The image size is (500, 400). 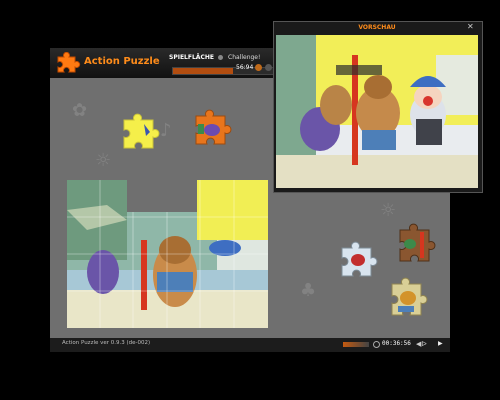 What do you see at coordinates (167, 254) in the screenshot?
I see `puzzle-board` at bounding box center [167, 254].